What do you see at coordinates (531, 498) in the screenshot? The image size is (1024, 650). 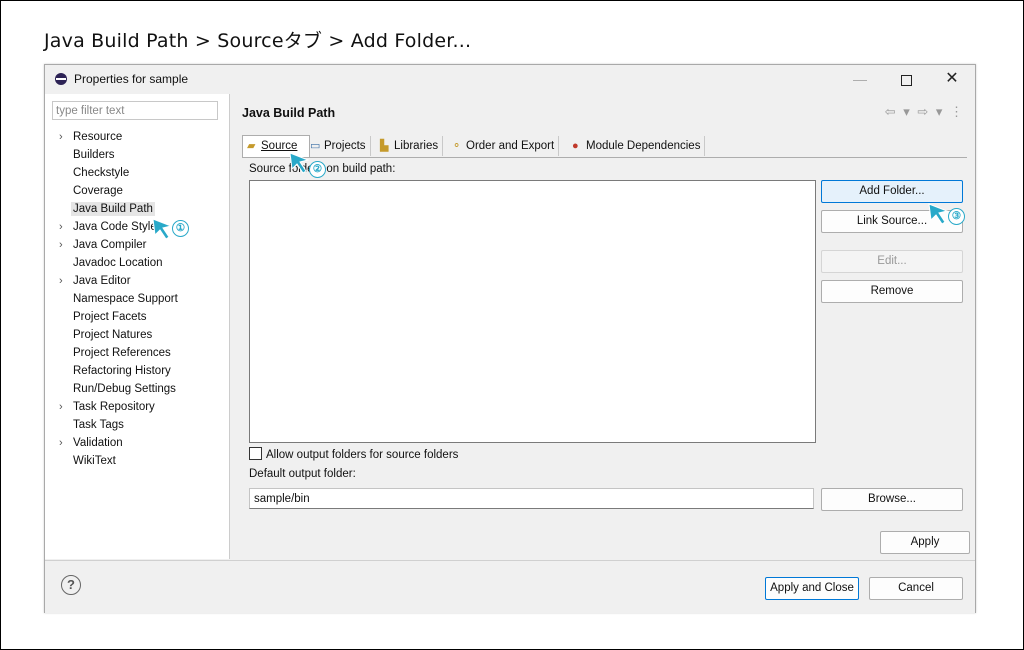 I see `default-output-input: sample/bin` at bounding box center [531, 498].